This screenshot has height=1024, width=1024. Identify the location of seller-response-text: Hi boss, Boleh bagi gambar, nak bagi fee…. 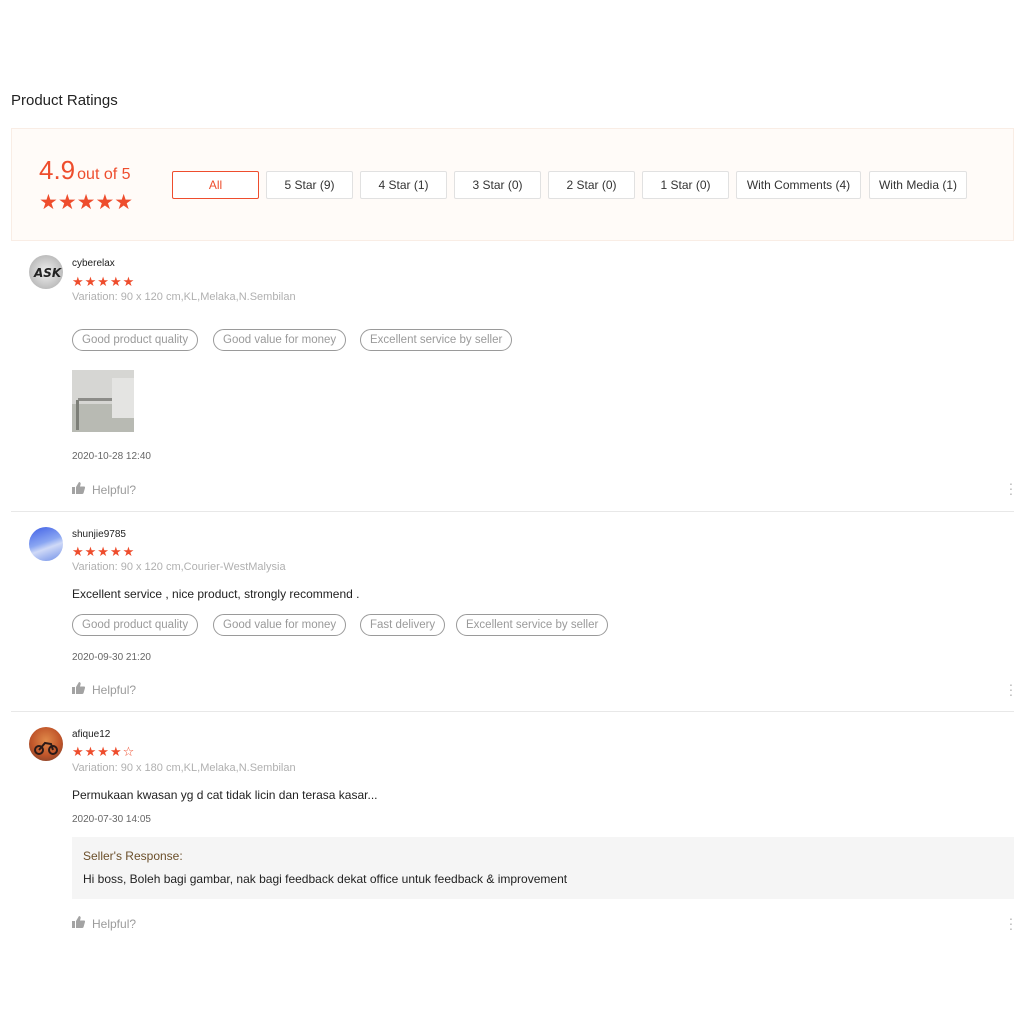
(325, 879).